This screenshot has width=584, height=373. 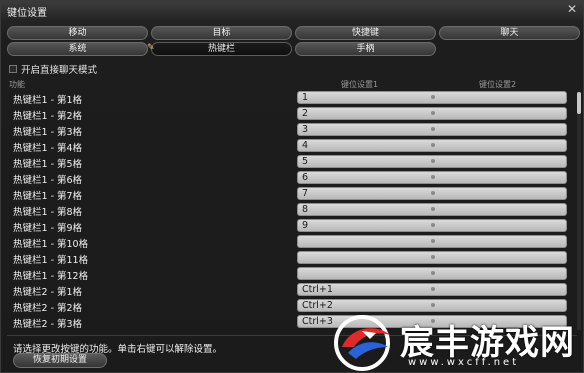 What do you see at coordinates (317, 305) in the screenshot?
I see `key1-value: Ctrl+2` at bounding box center [317, 305].